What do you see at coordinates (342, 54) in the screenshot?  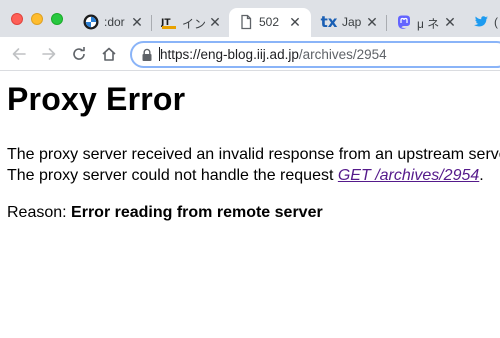 I see `url-path: /archives/2954` at bounding box center [342, 54].